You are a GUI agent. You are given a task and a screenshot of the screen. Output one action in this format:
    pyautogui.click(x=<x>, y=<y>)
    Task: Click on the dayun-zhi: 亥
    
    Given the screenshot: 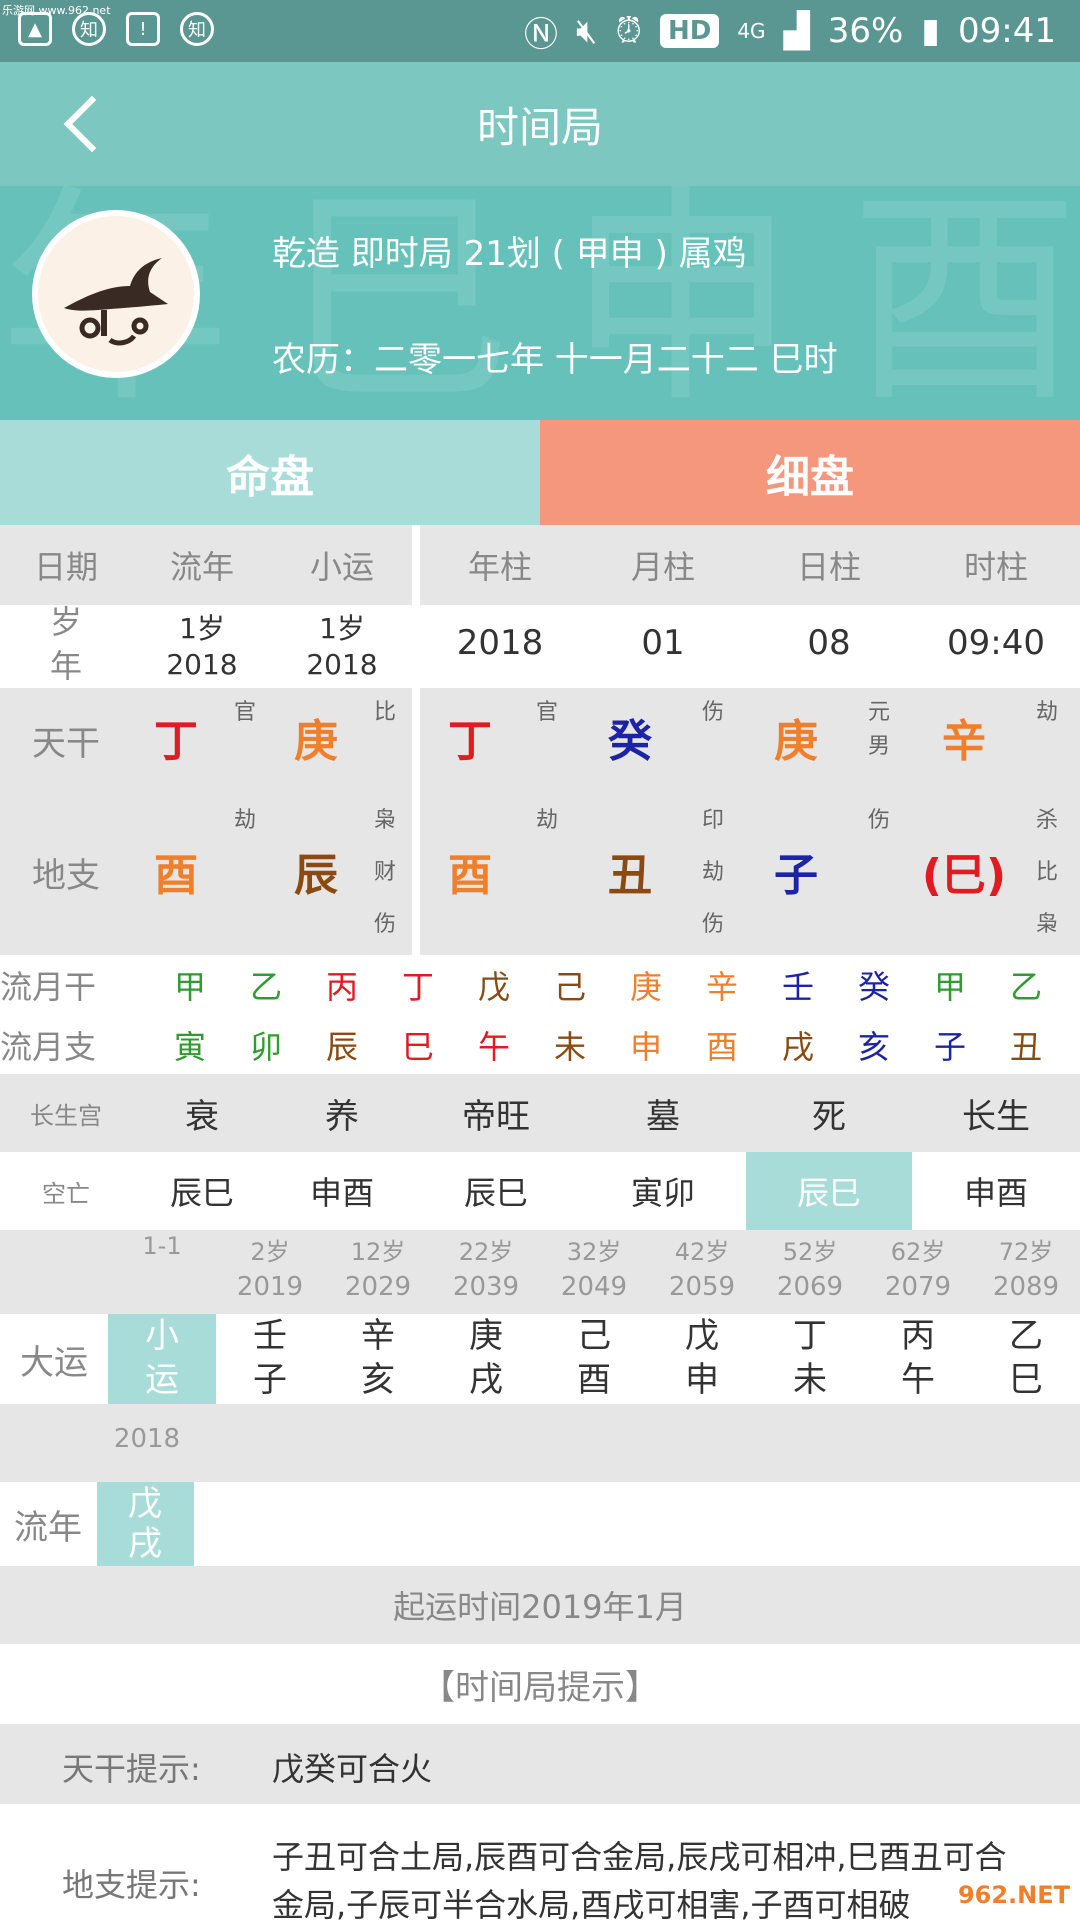 What is the action you would take?
    pyautogui.click(x=378, y=1380)
    